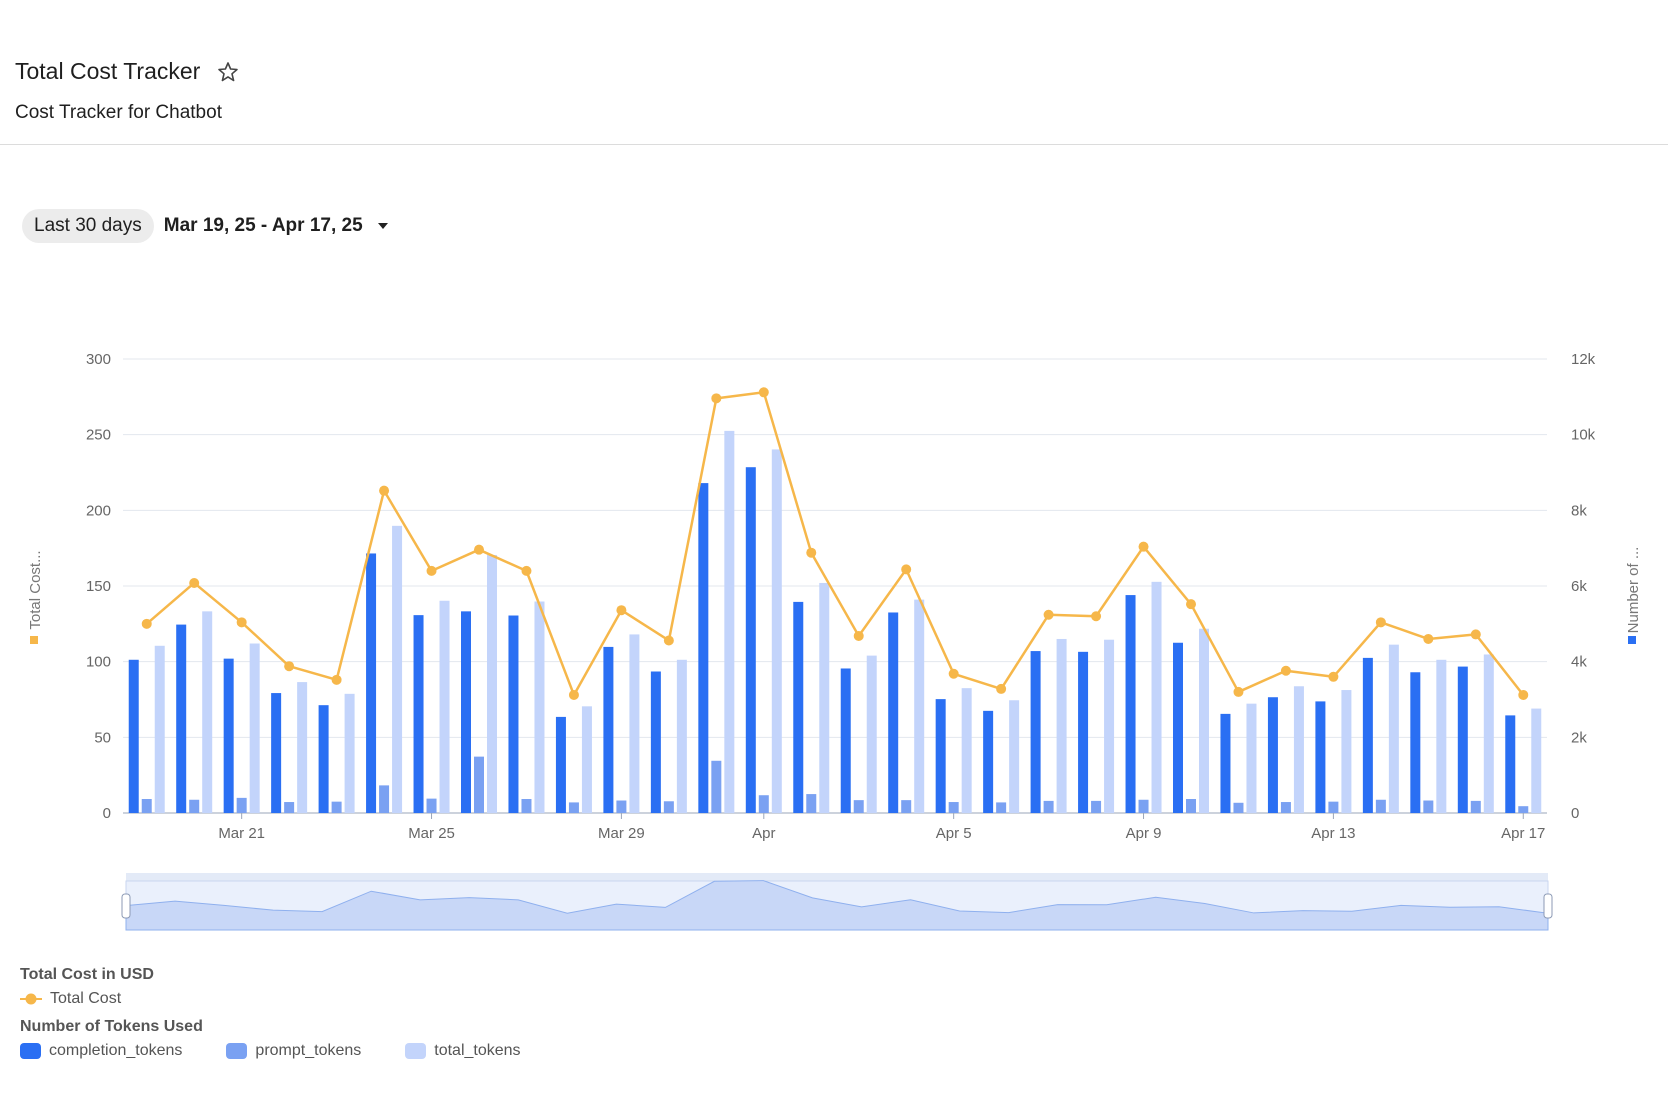 The width and height of the screenshot is (1668, 1095). What do you see at coordinates (837, 877) in the screenshot?
I see `slider-track` at bounding box center [837, 877].